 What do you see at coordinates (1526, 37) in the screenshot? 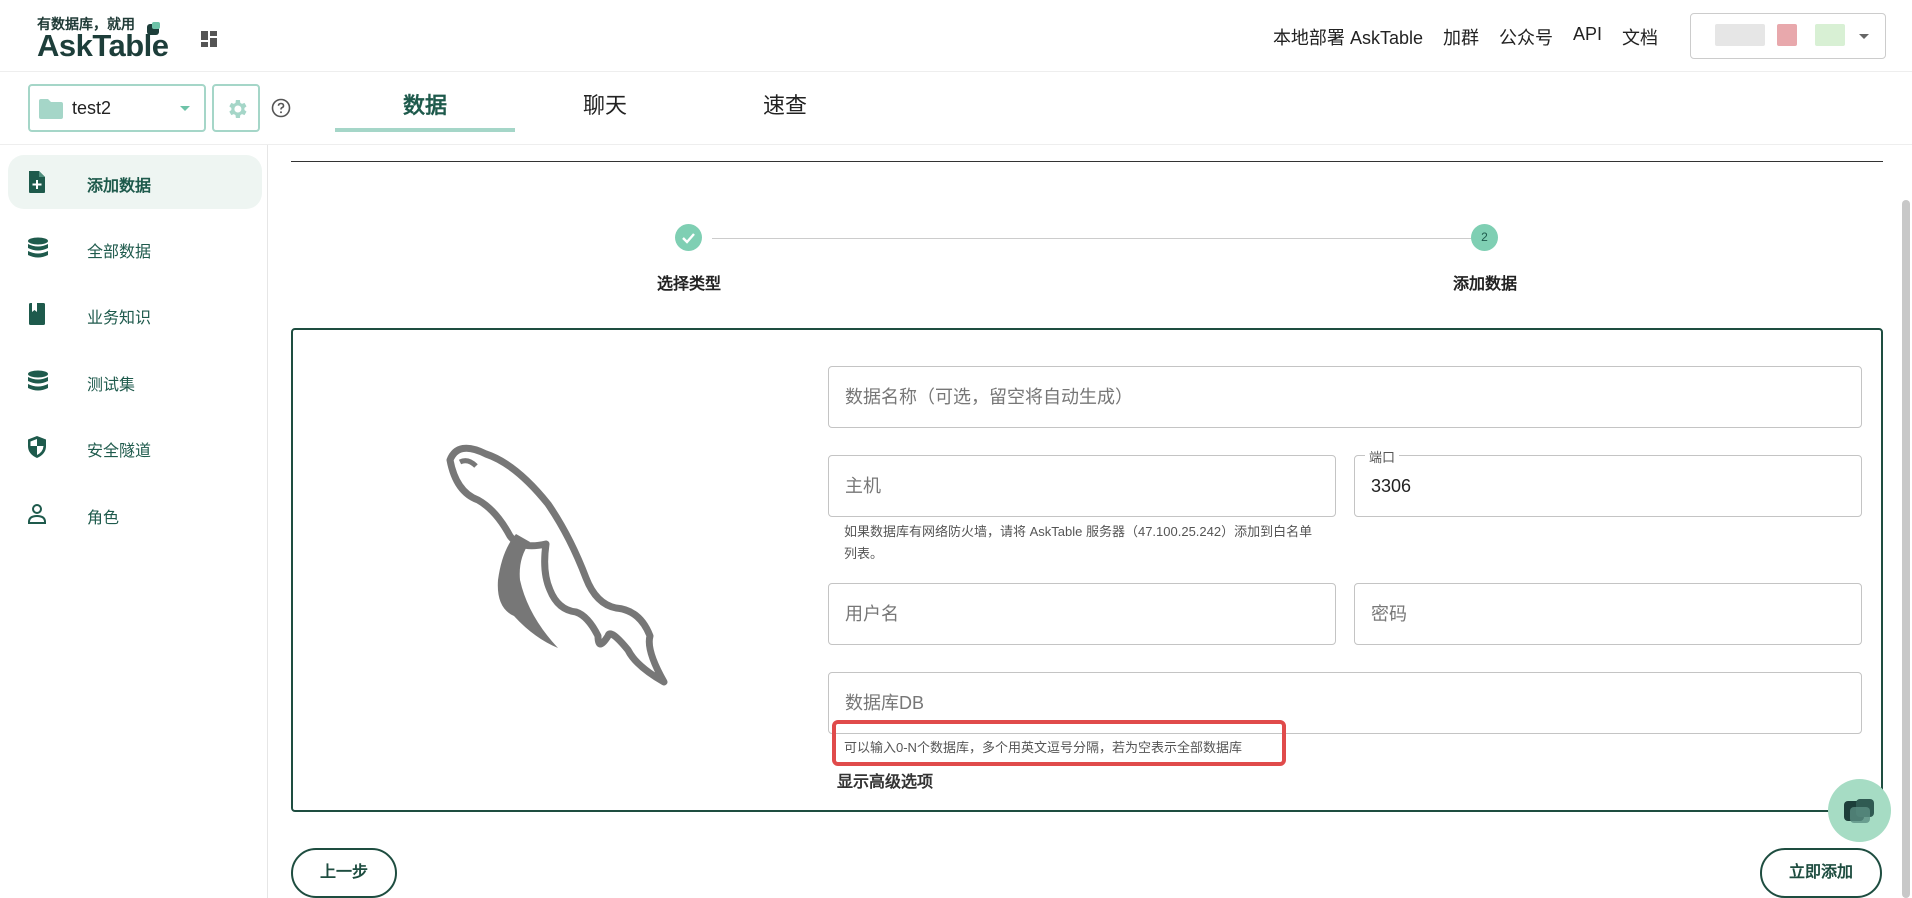
I see `nav-wechat: 公众号` at bounding box center [1526, 37].